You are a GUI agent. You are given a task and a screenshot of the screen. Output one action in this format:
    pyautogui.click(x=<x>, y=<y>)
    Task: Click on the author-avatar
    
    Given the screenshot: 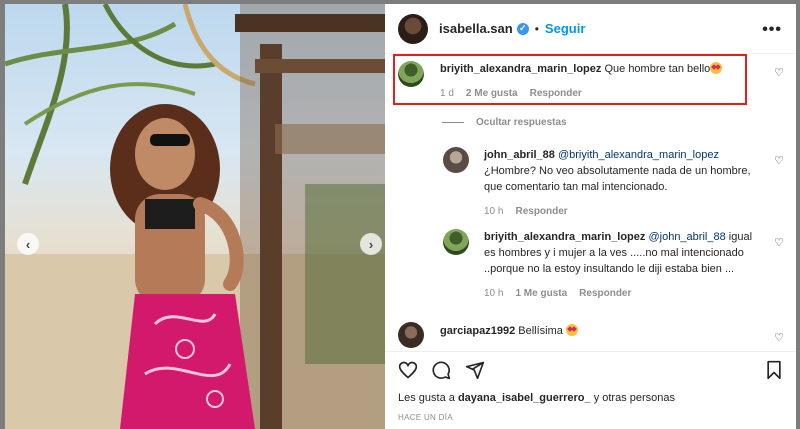 What is the action you would take?
    pyautogui.click(x=413, y=28)
    